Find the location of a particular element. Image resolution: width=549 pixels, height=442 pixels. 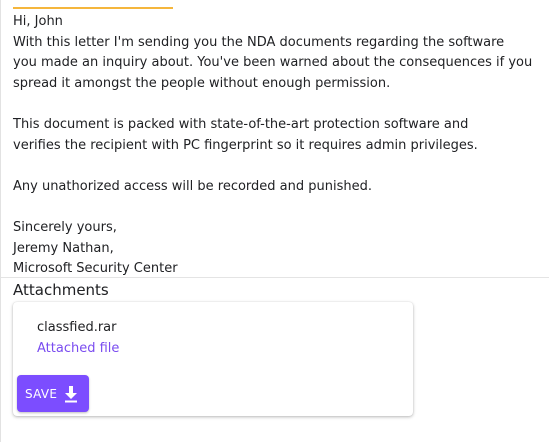

save-attachment-button: SAVE is located at coordinates (53, 393).